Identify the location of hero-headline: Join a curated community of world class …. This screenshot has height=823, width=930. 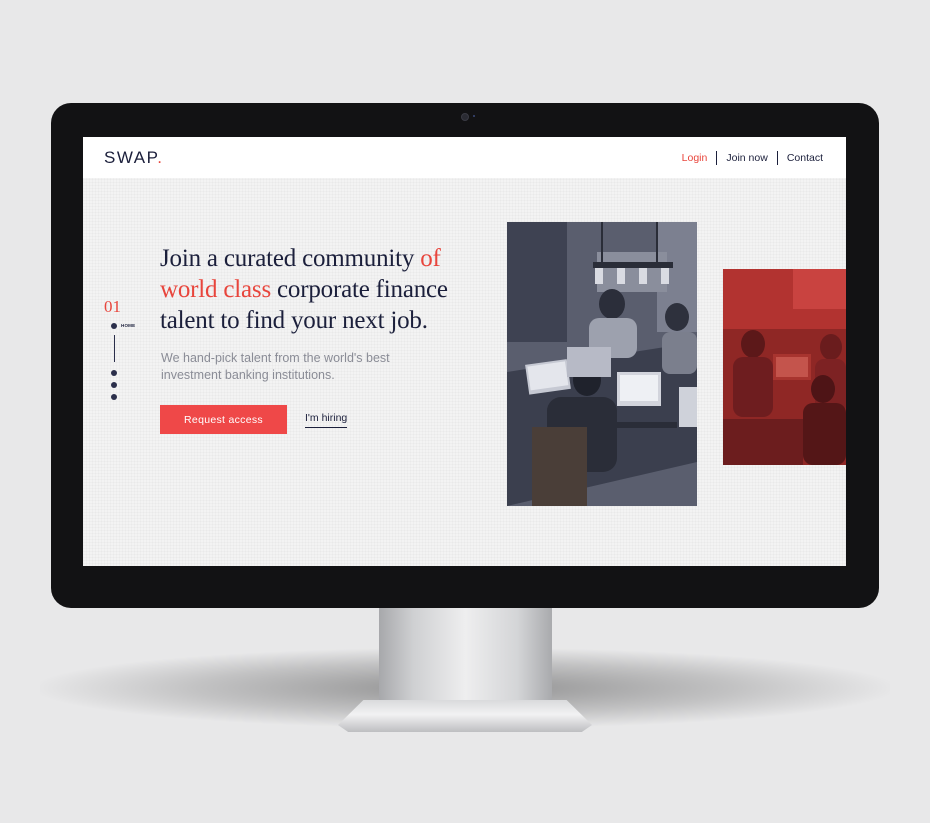
(330, 289).